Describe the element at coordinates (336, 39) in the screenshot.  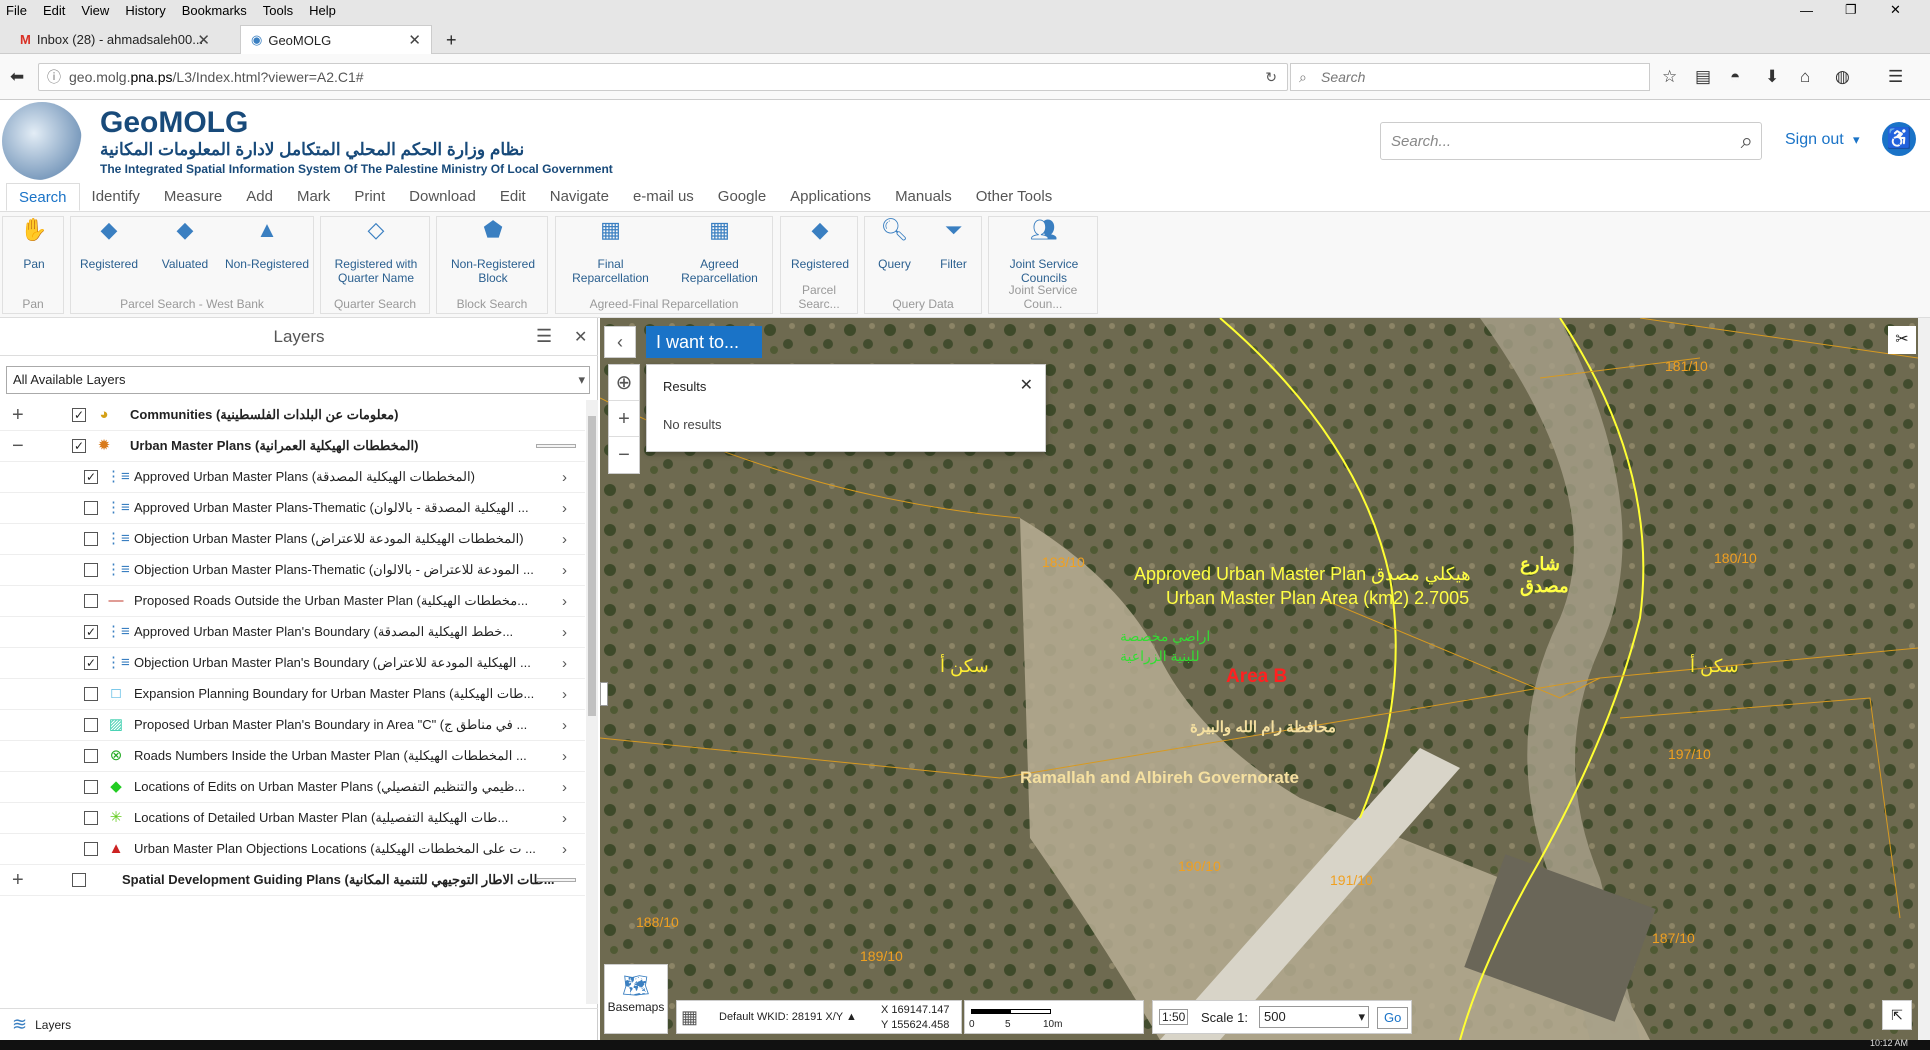
I see `tab-geomolg: ◉ GeoMOLG ✕` at that location.